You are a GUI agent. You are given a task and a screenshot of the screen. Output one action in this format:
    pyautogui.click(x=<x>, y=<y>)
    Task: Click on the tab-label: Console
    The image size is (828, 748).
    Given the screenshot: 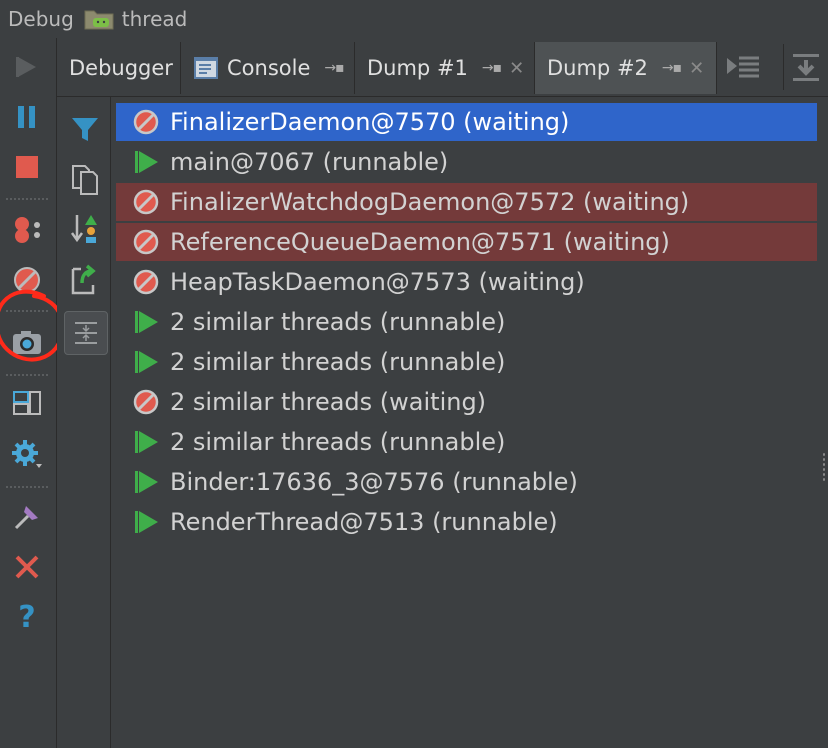 What is the action you would take?
    pyautogui.click(x=269, y=68)
    